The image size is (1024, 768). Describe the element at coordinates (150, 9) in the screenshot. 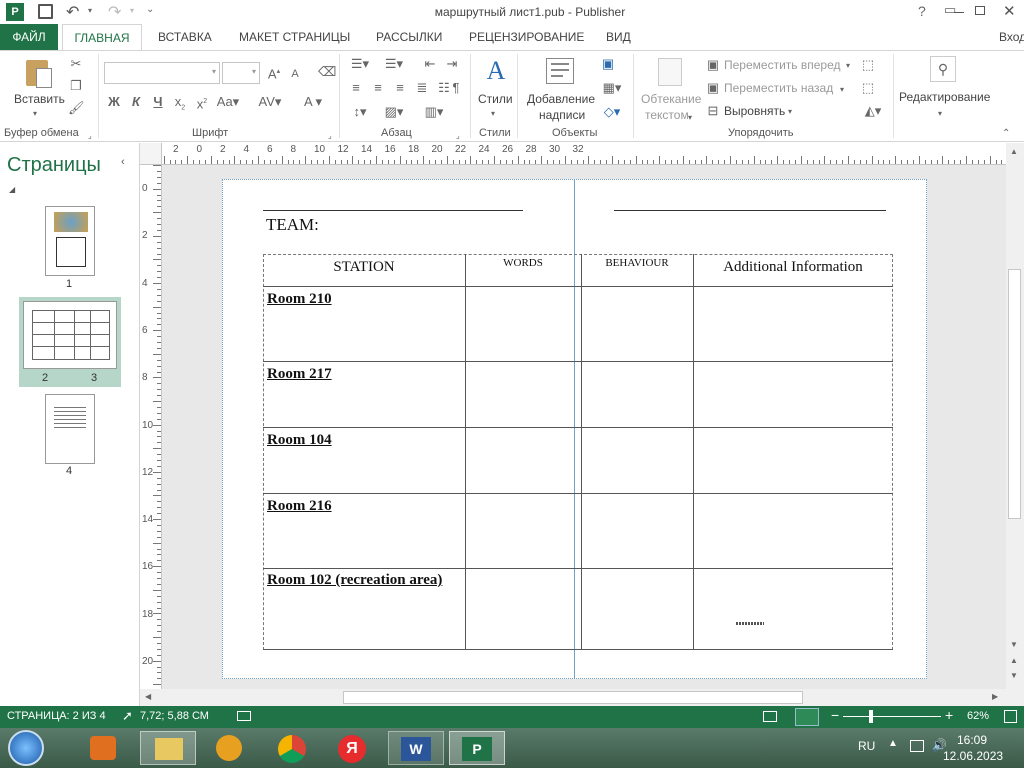

I see `customize-qat-icon: ⌄` at that location.